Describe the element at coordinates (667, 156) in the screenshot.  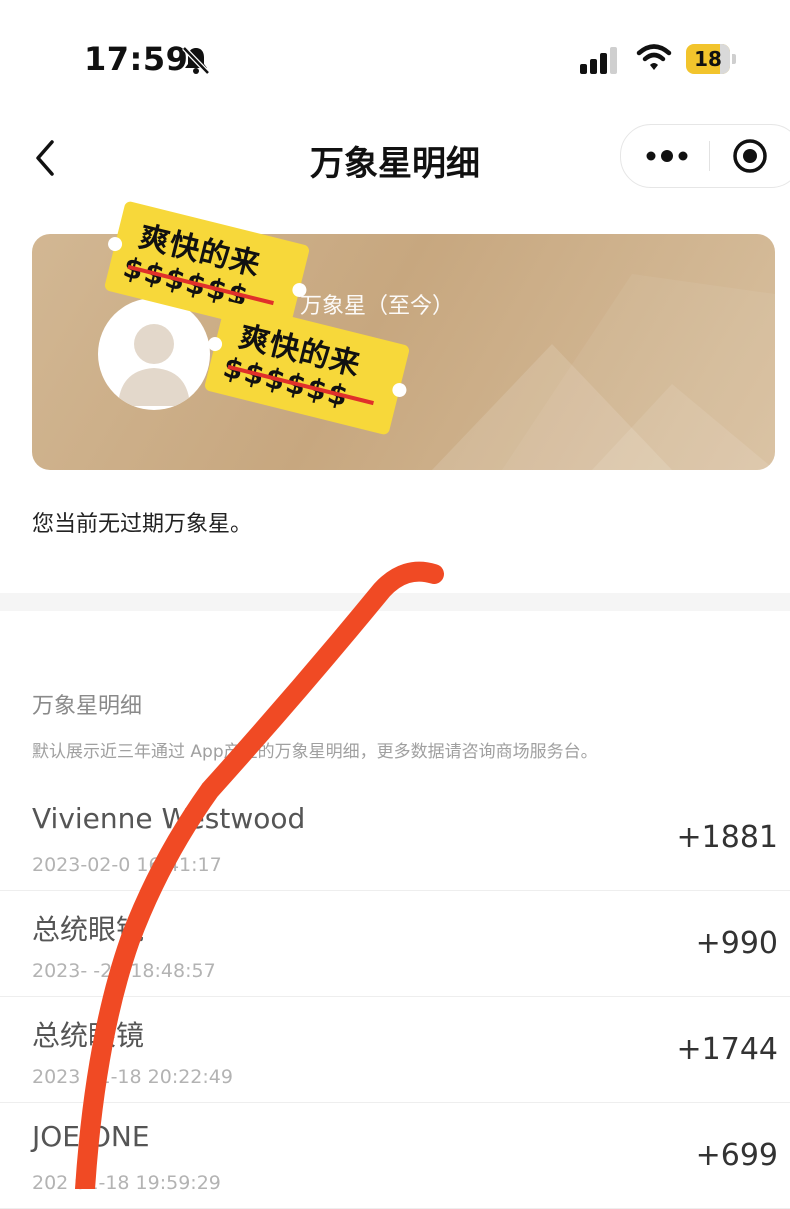
I see `more-dots-icon` at that location.